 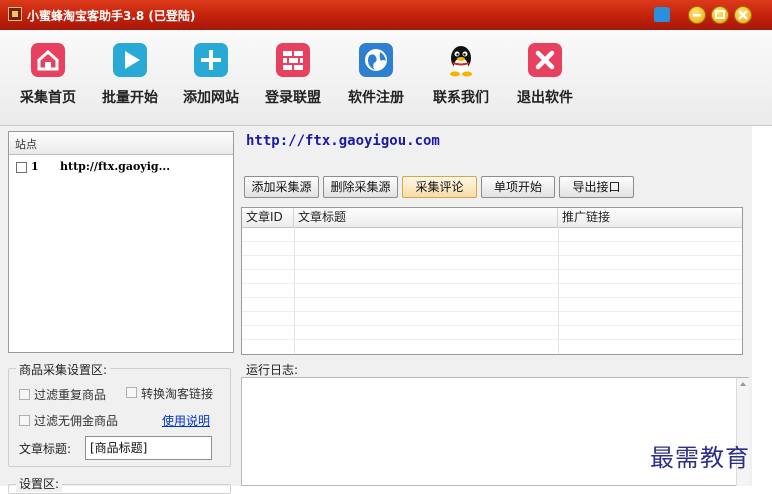 I want to click on toolbar-exit-label: 退出软件, so click(x=545, y=98).